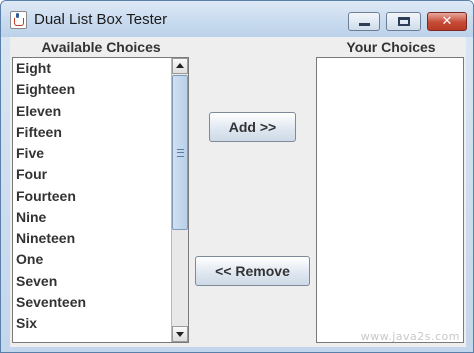 Image resolution: width=474 pixels, height=353 pixels. I want to click on available-choices-label: Available Choices, so click(101, 47).